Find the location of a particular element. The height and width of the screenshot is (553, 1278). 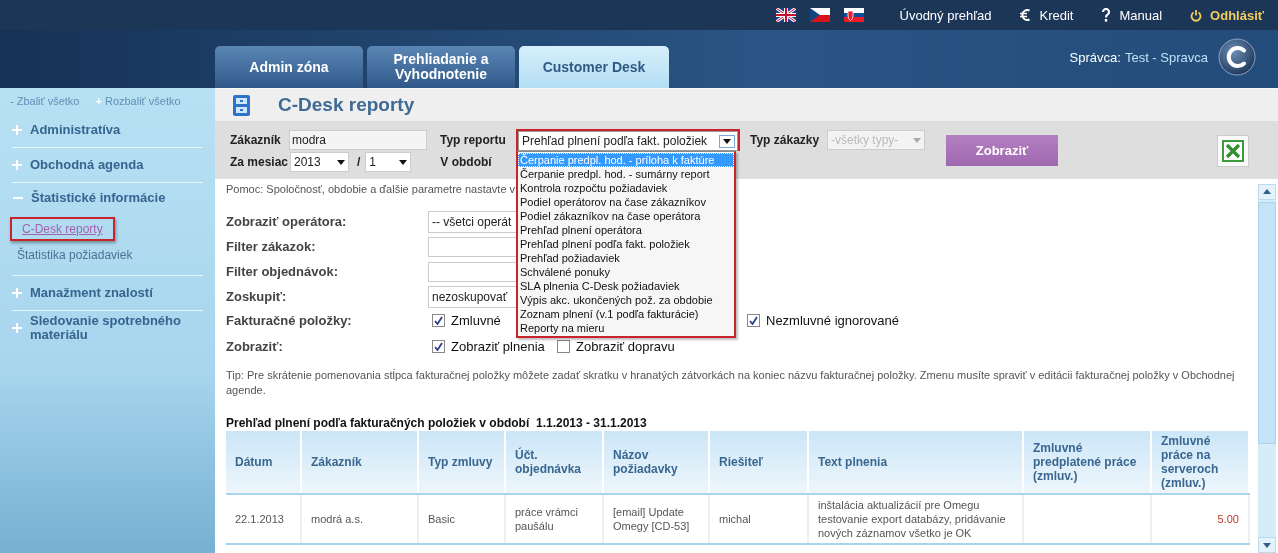

help-text: Pomoc: Spoločnosť, obdobie a ďalšie parametre nastavte v is located at coordinates (371, 189).